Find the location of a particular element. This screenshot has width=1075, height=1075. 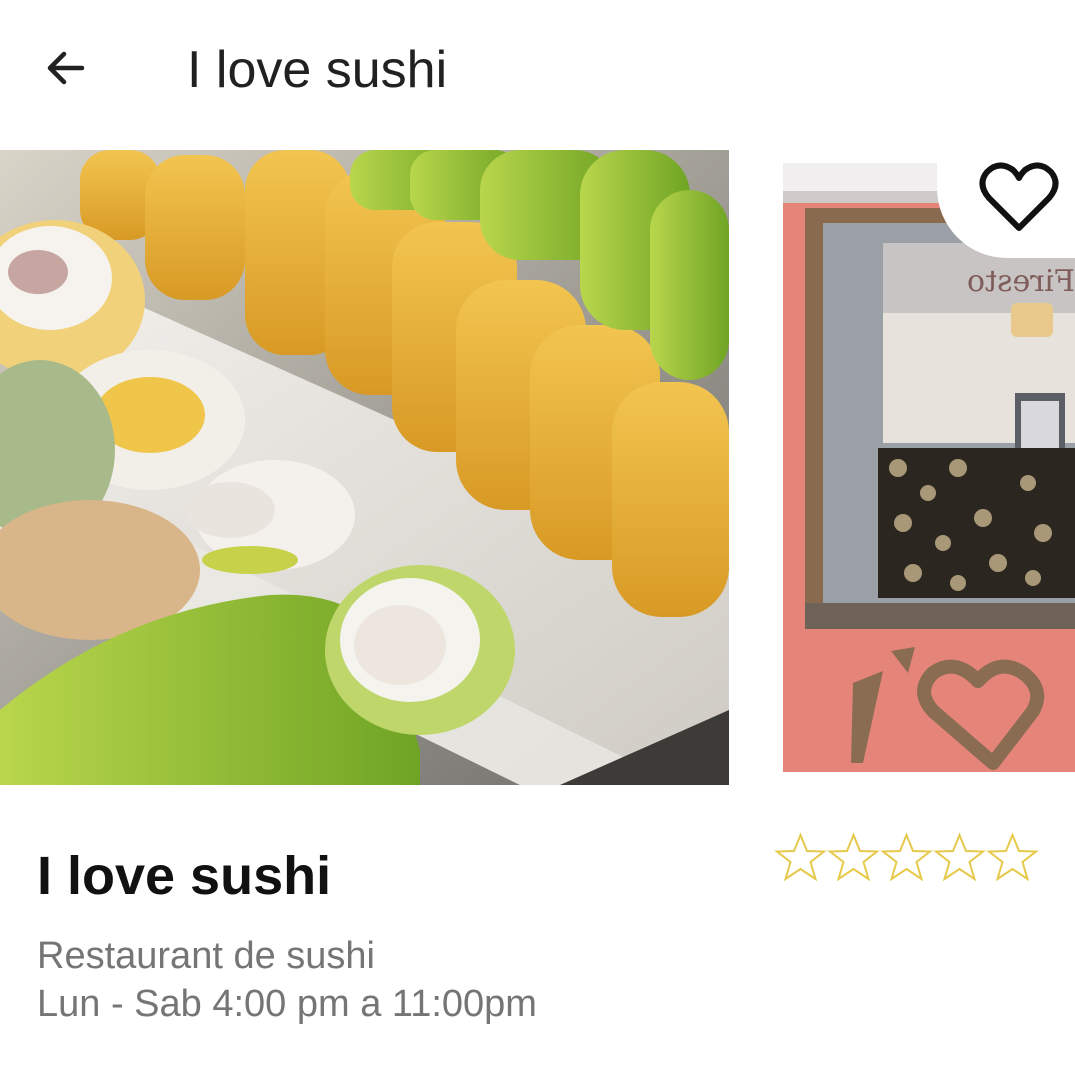

heart-outline-icon is located at coordinates (1019, 196).